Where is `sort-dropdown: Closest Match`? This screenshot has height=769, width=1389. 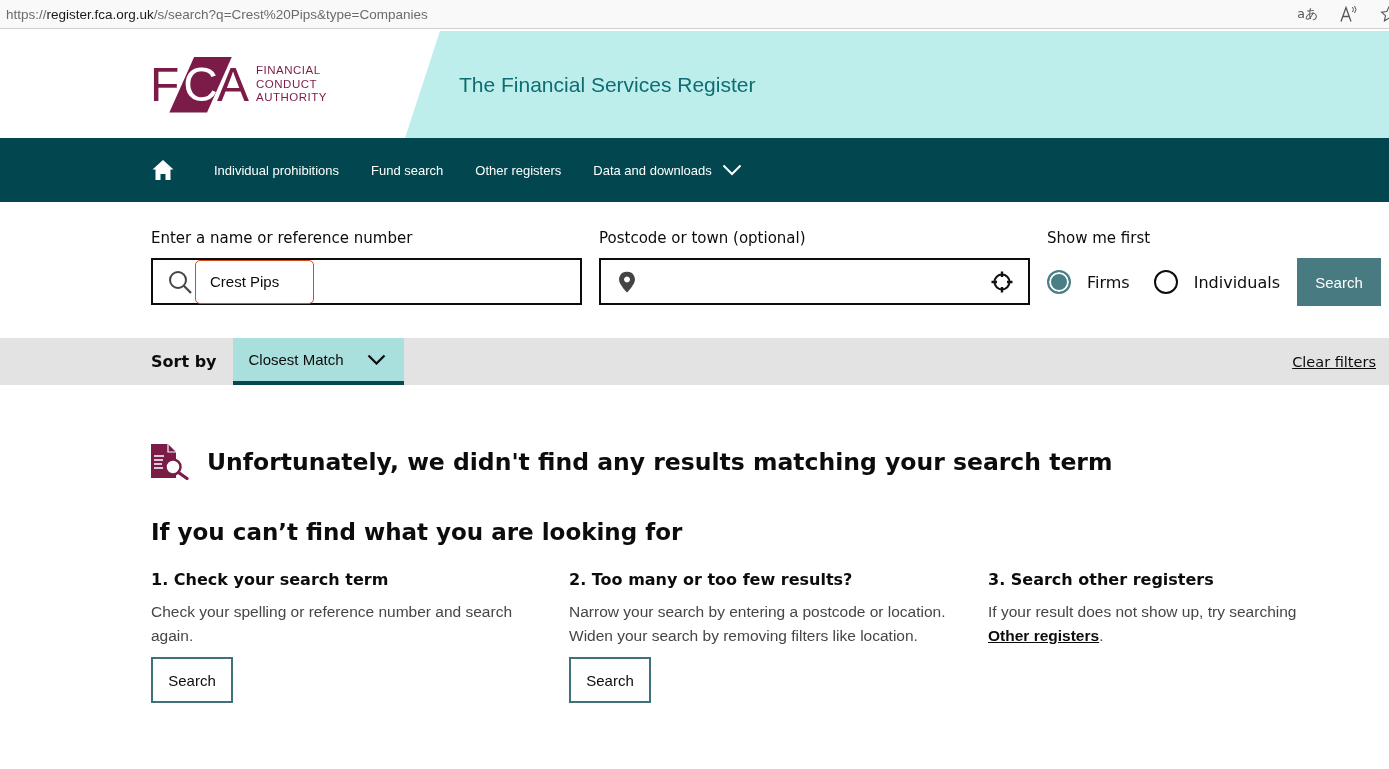 sort-dropdown: Closest Match is located at coordinates (318, 361).